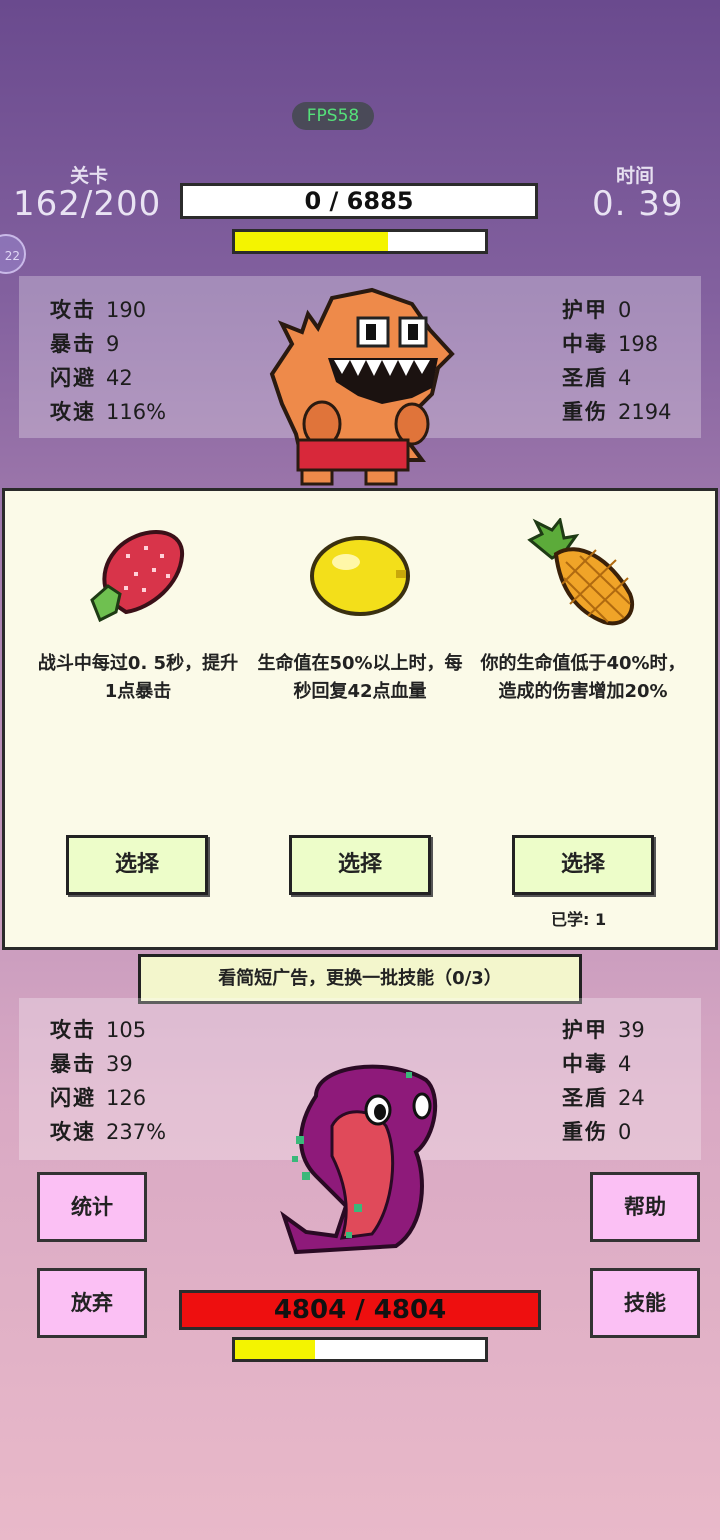  Describe the element at coordinates (583, 677) in the screenshot. I see `skill-3-description: 你的生命值低于40%时，造成的伤害增加20%` at that location.